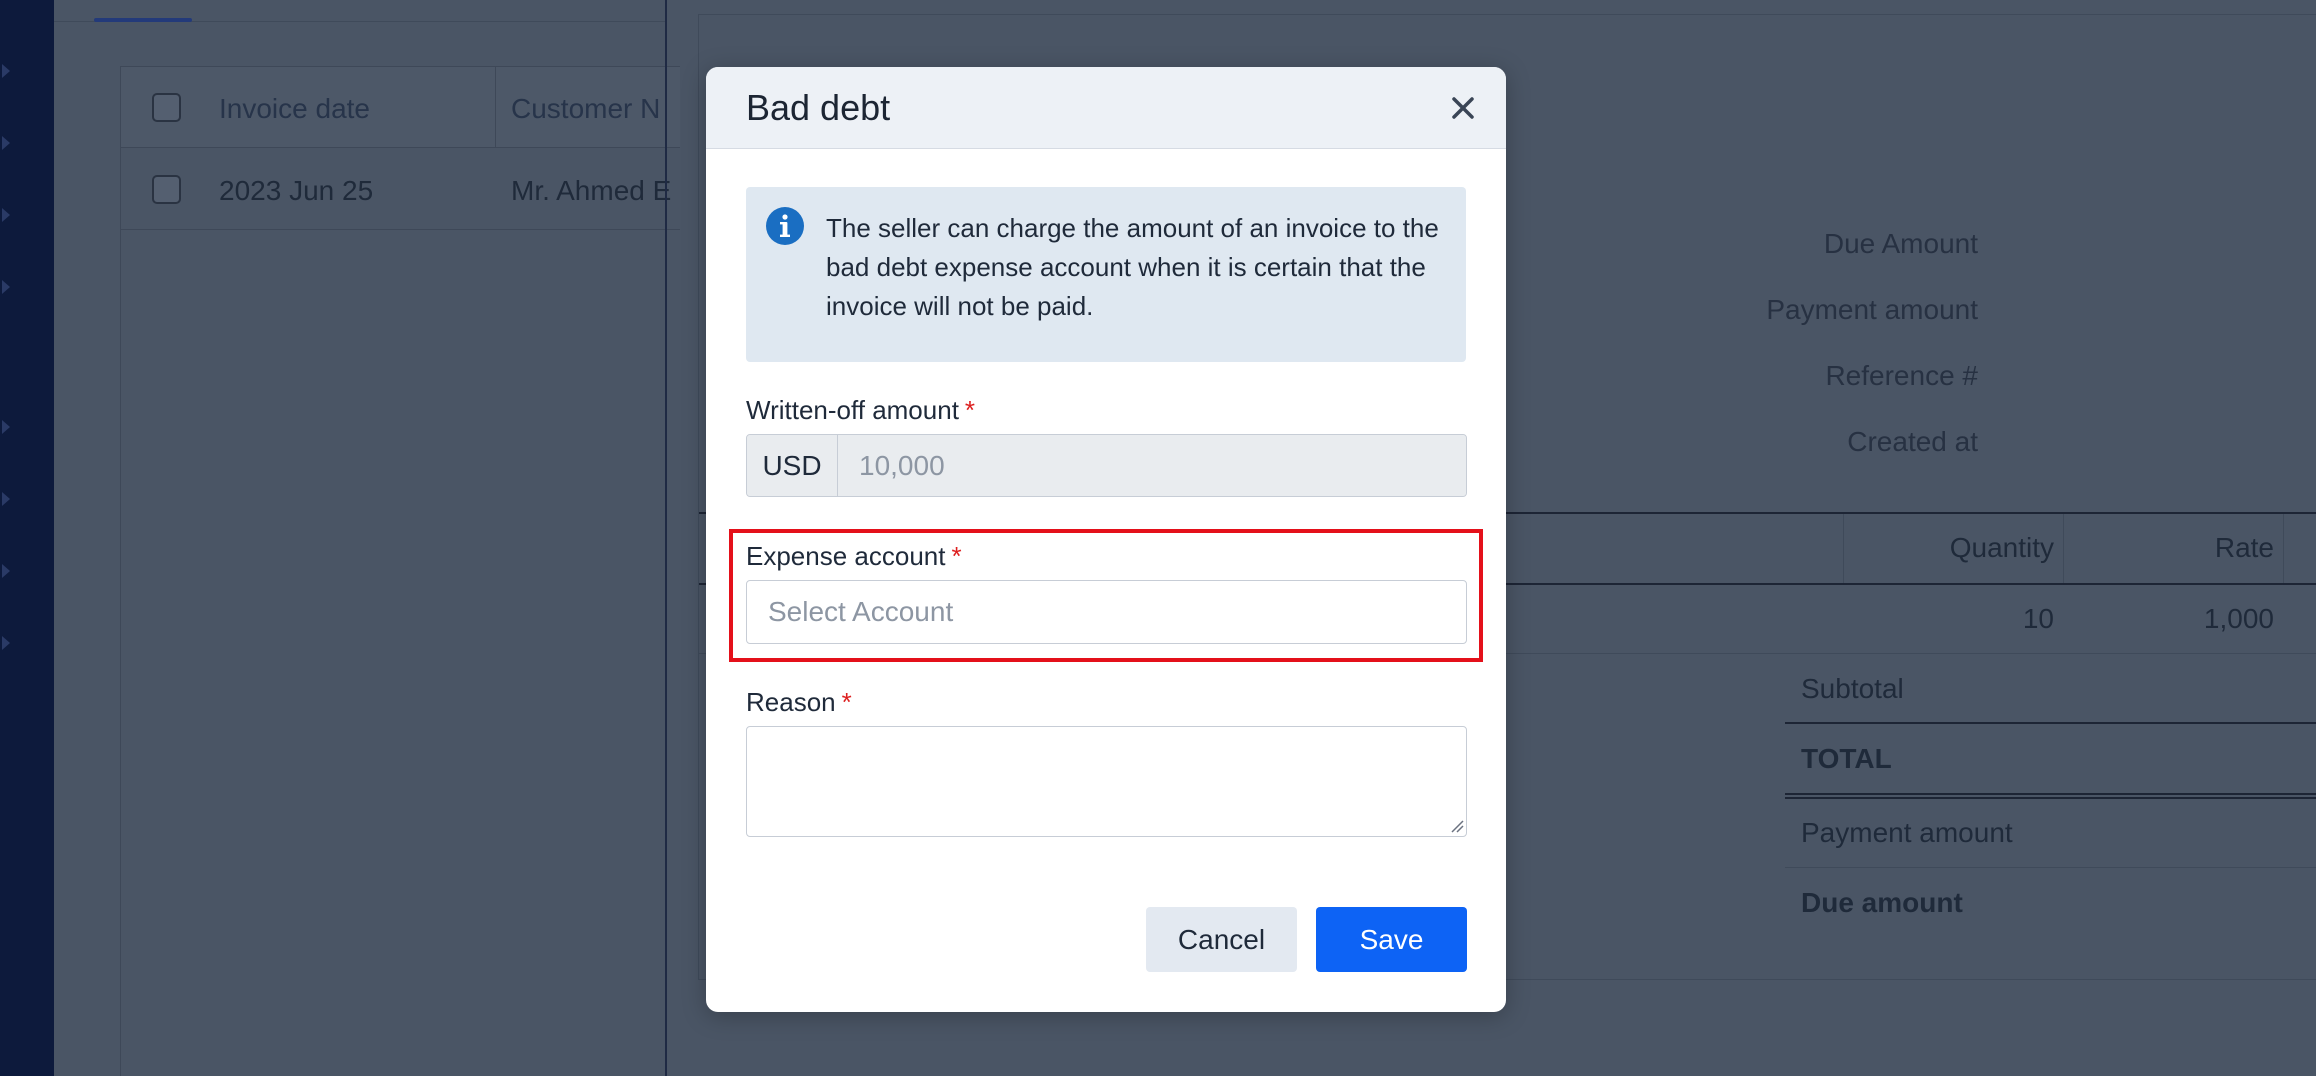 The width and height of the screenshot is (2316, 1076). What do you see at coordinates (2038, 618) in the screenshot?
I see `item-quantity-cell: 10` at bounding box center [2038, 618].